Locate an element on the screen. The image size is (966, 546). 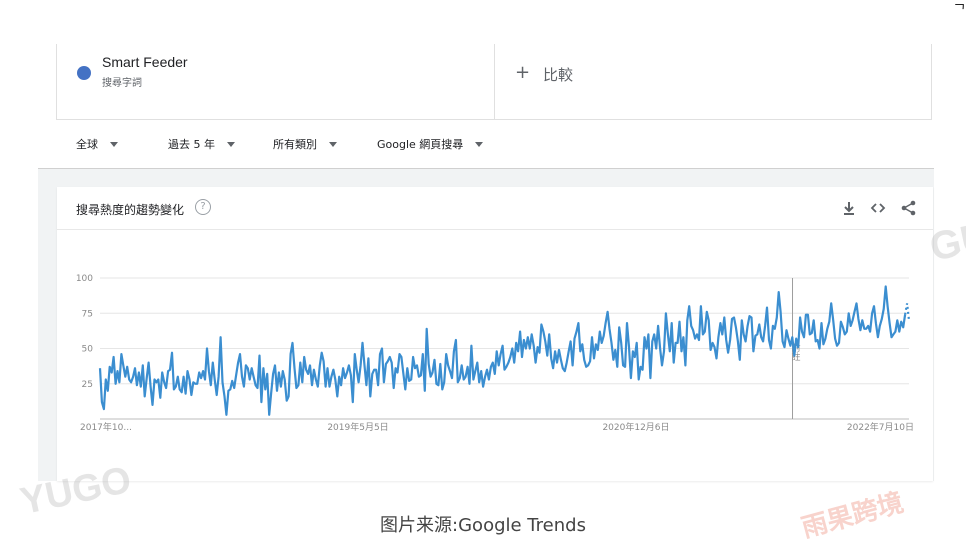
image-caption: 图片来源:Google Trends is located at coordinates (483, 525).